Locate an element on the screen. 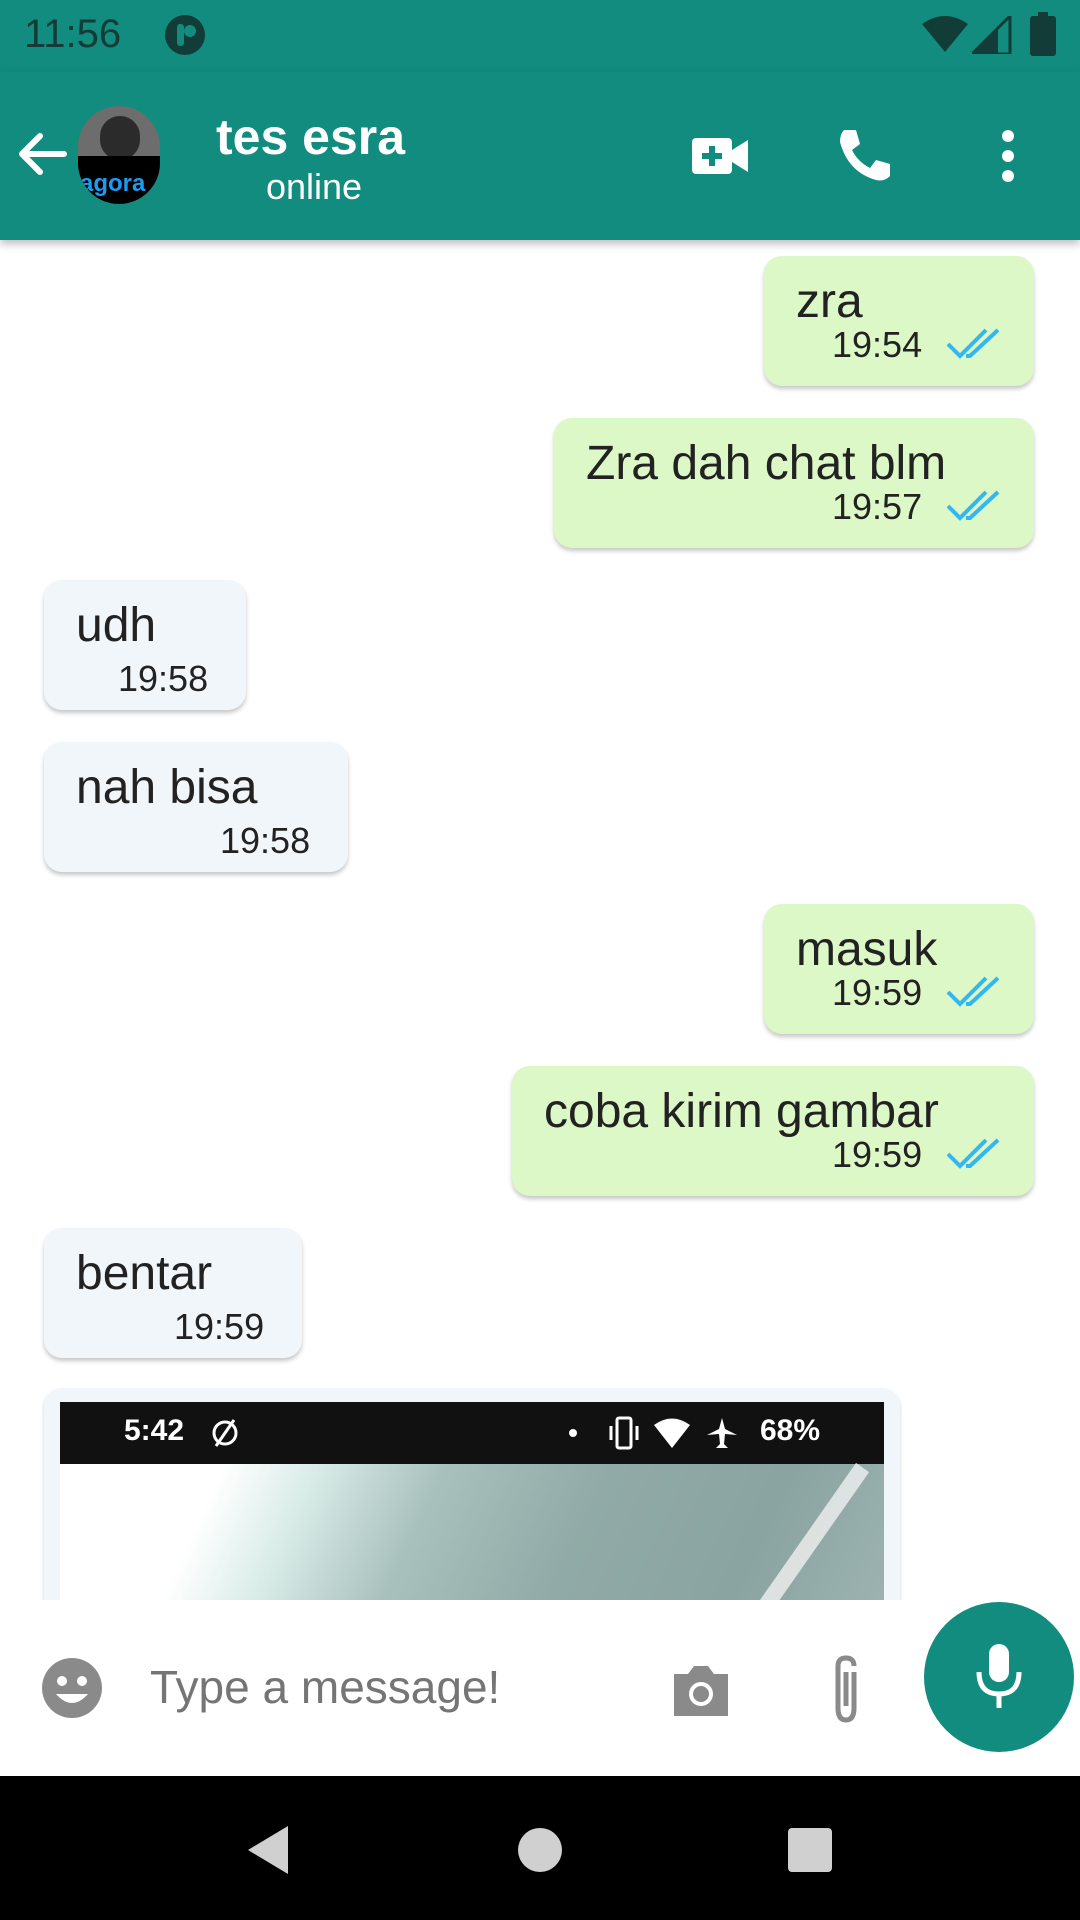 The height and width of the screenshot is (1920, 1080). nav-back-icon is located at coordinates (270, 1850).